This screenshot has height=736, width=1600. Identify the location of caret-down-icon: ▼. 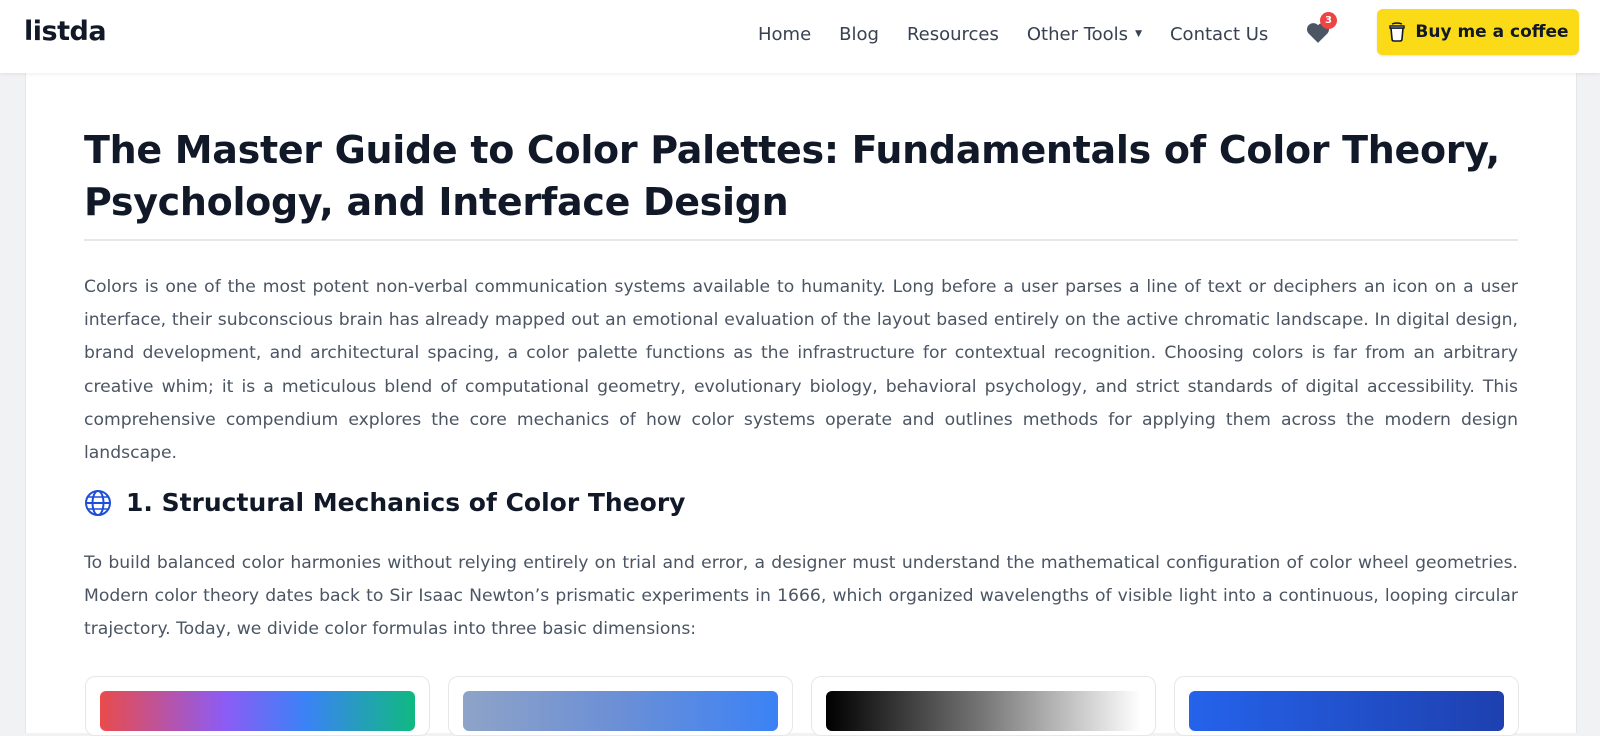
(1138, 34).